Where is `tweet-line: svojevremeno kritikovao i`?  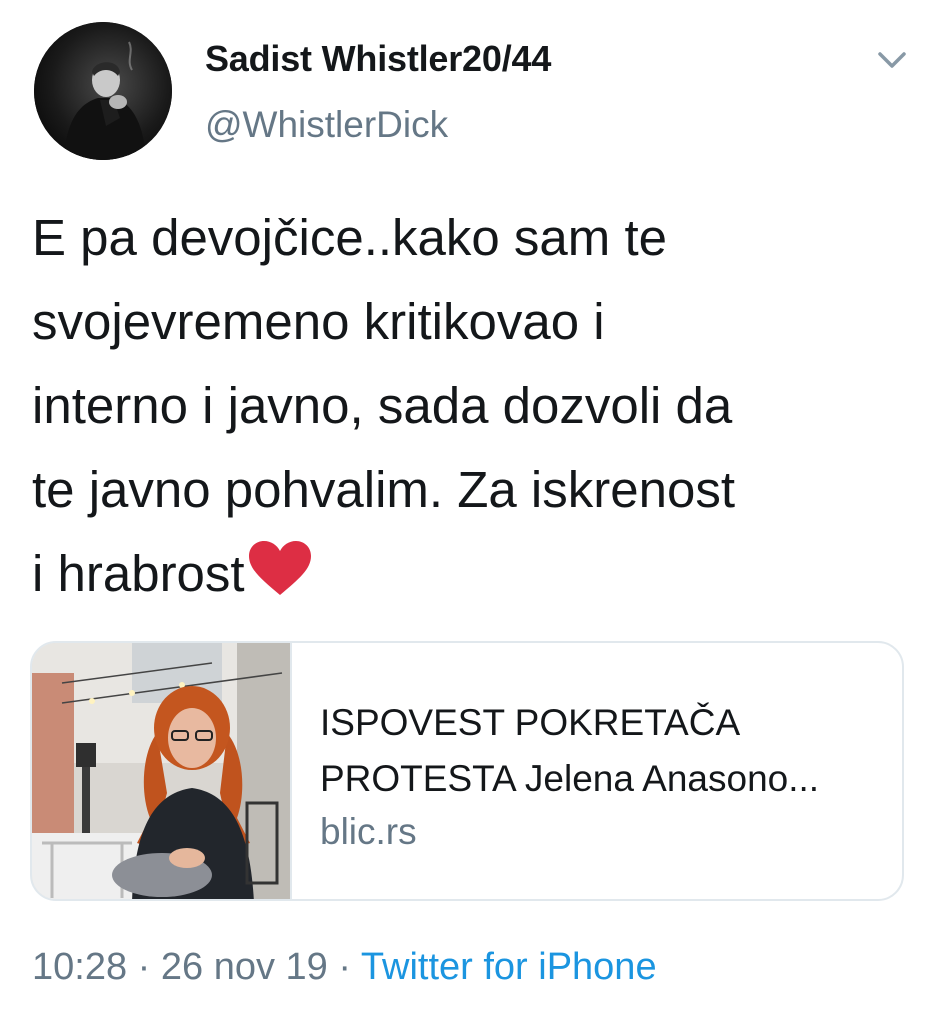 tweet-line: svojevremeno kritikovao i is located at coordinates (318, 321).